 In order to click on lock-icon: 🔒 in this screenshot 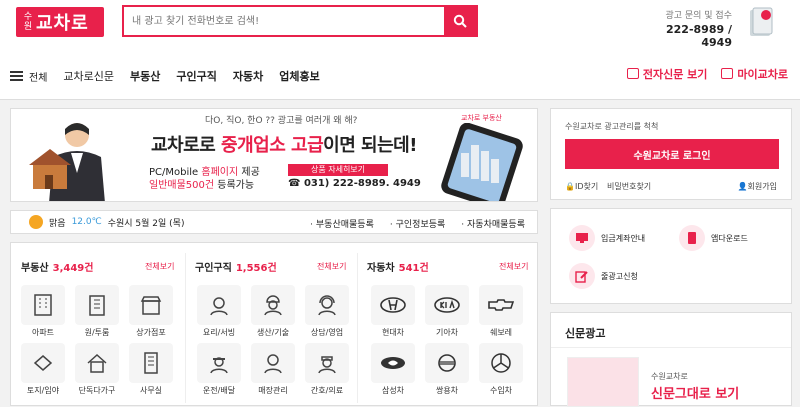, I will do `click(570, 186)`.